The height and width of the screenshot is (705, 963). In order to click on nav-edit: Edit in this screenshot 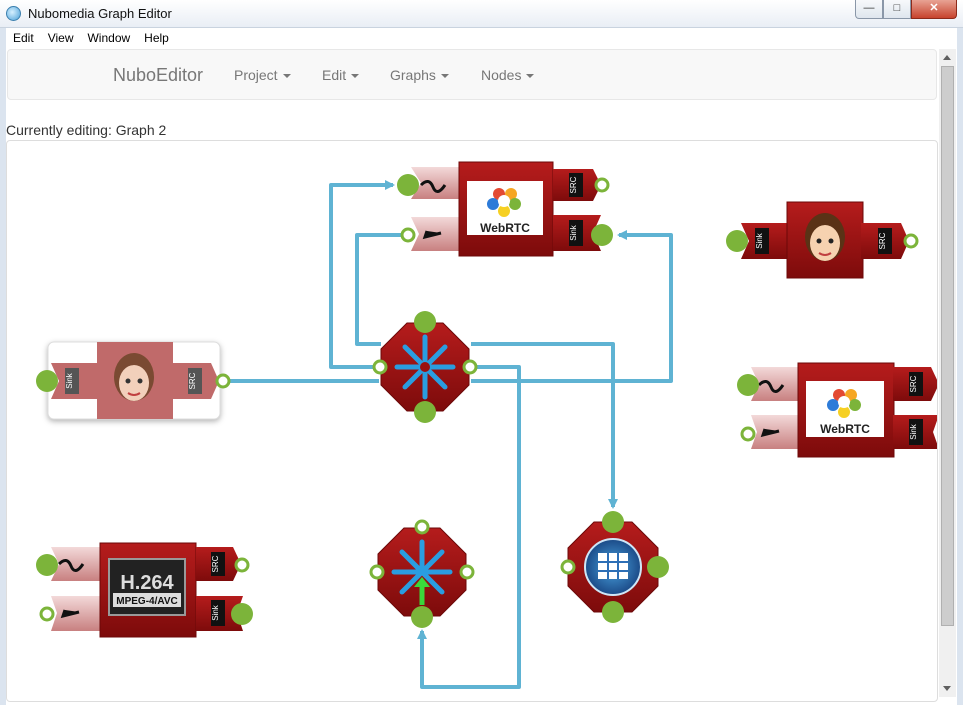, I will do `click(341, 75)`.